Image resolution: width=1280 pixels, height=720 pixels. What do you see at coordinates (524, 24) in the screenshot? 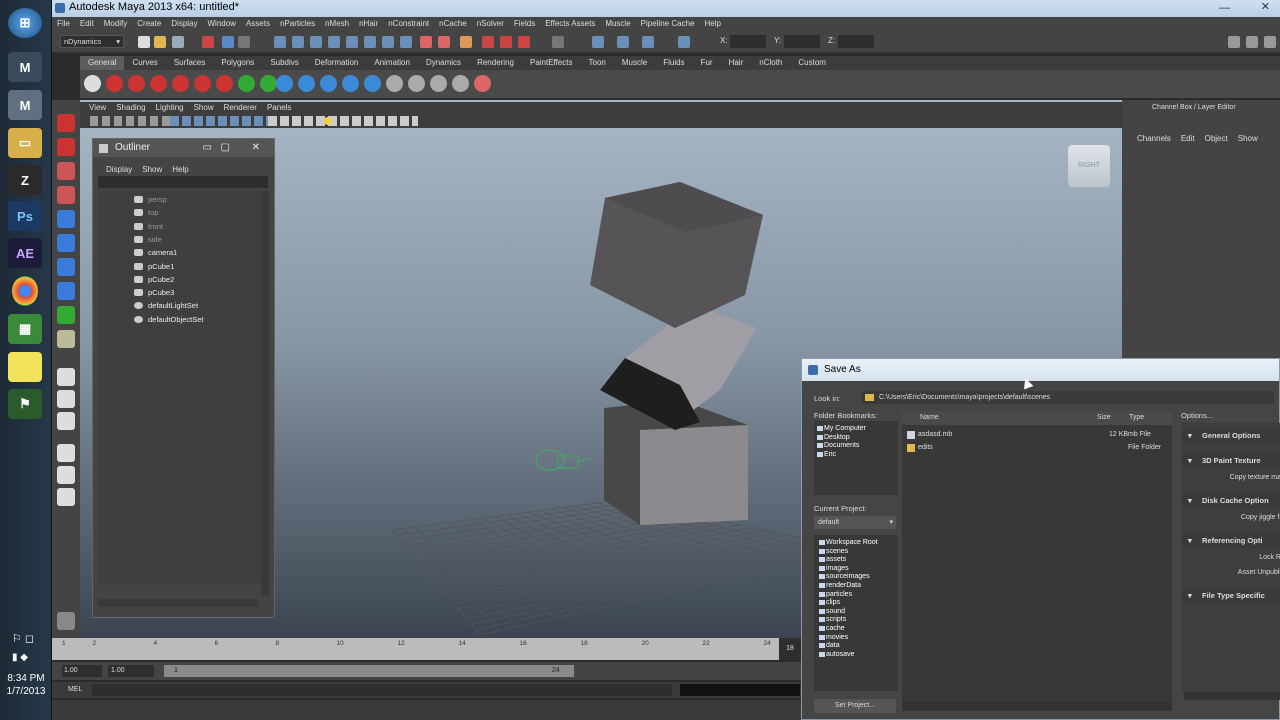
I see `menu-fields: Fields` at bounding box center [524, 24].